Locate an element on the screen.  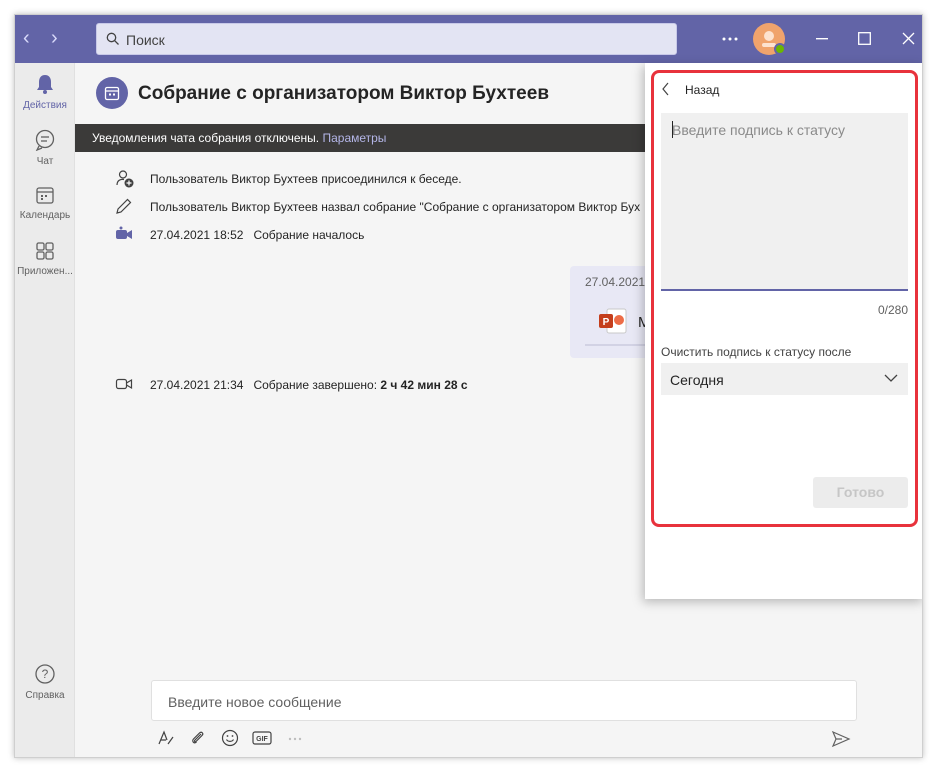
rail-label-activity: Действия is located at coordinates (45, 105).